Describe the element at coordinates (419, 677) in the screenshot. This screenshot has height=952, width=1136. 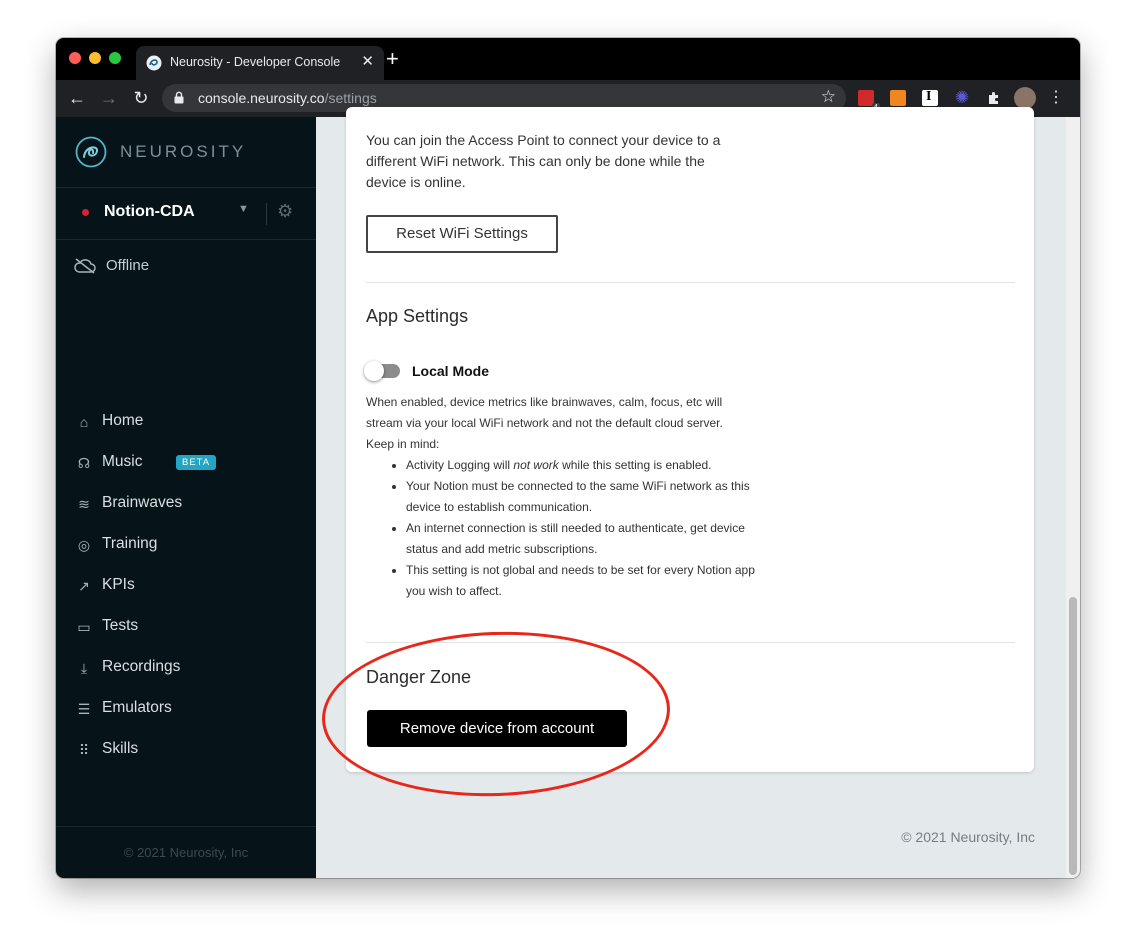
I see `danger-zone-title: Danger Zone` at that location.